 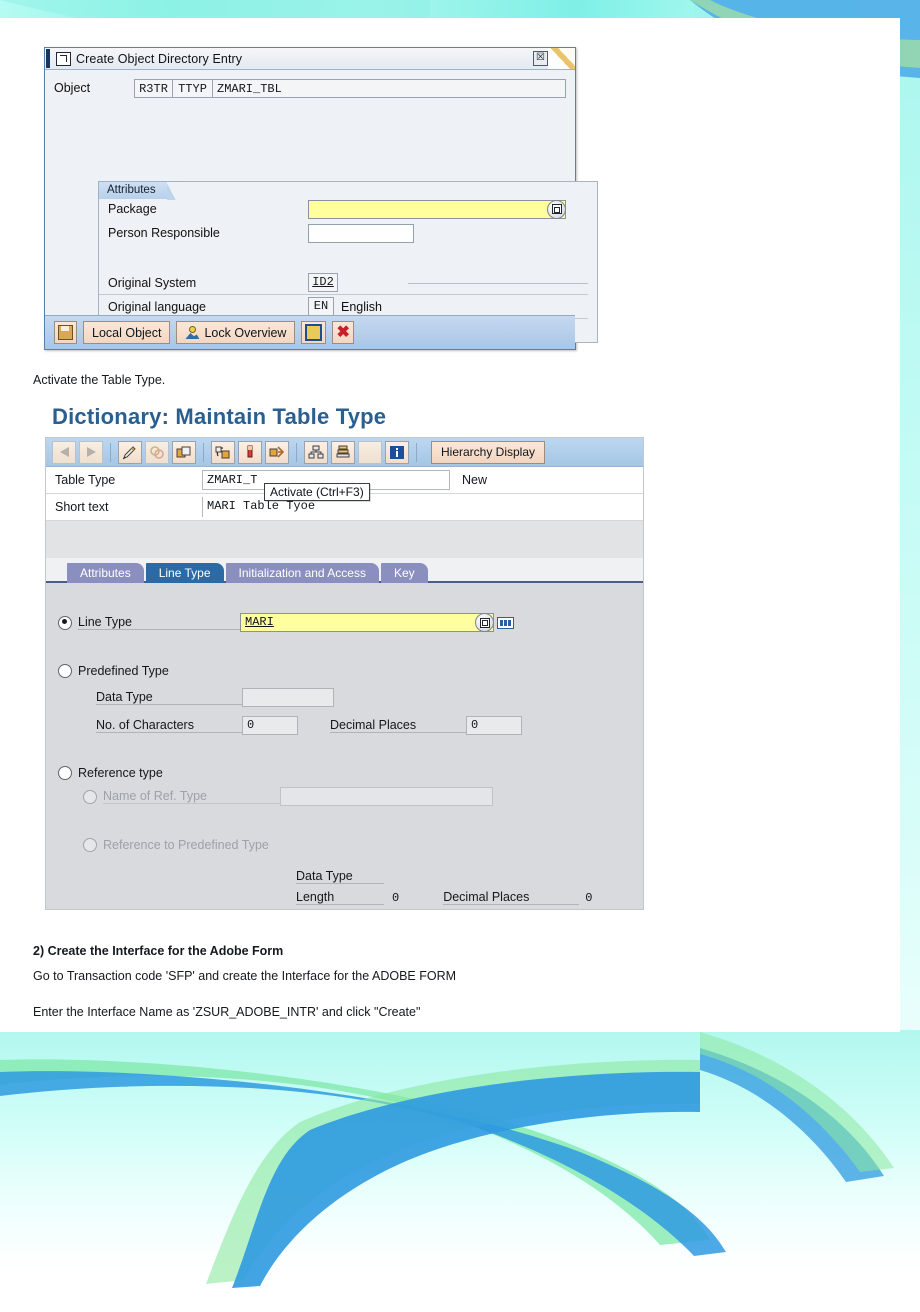 What do you see at coordinates (344, 671) in the screenshot?
I see `predefined-type-row: Predefined Type` at bounding box center [344, 671].